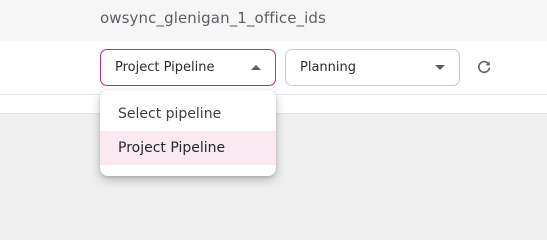  Describe the element at coordinates (440, 67) in the screenshot. I see `chevron-down-icon` at that location.